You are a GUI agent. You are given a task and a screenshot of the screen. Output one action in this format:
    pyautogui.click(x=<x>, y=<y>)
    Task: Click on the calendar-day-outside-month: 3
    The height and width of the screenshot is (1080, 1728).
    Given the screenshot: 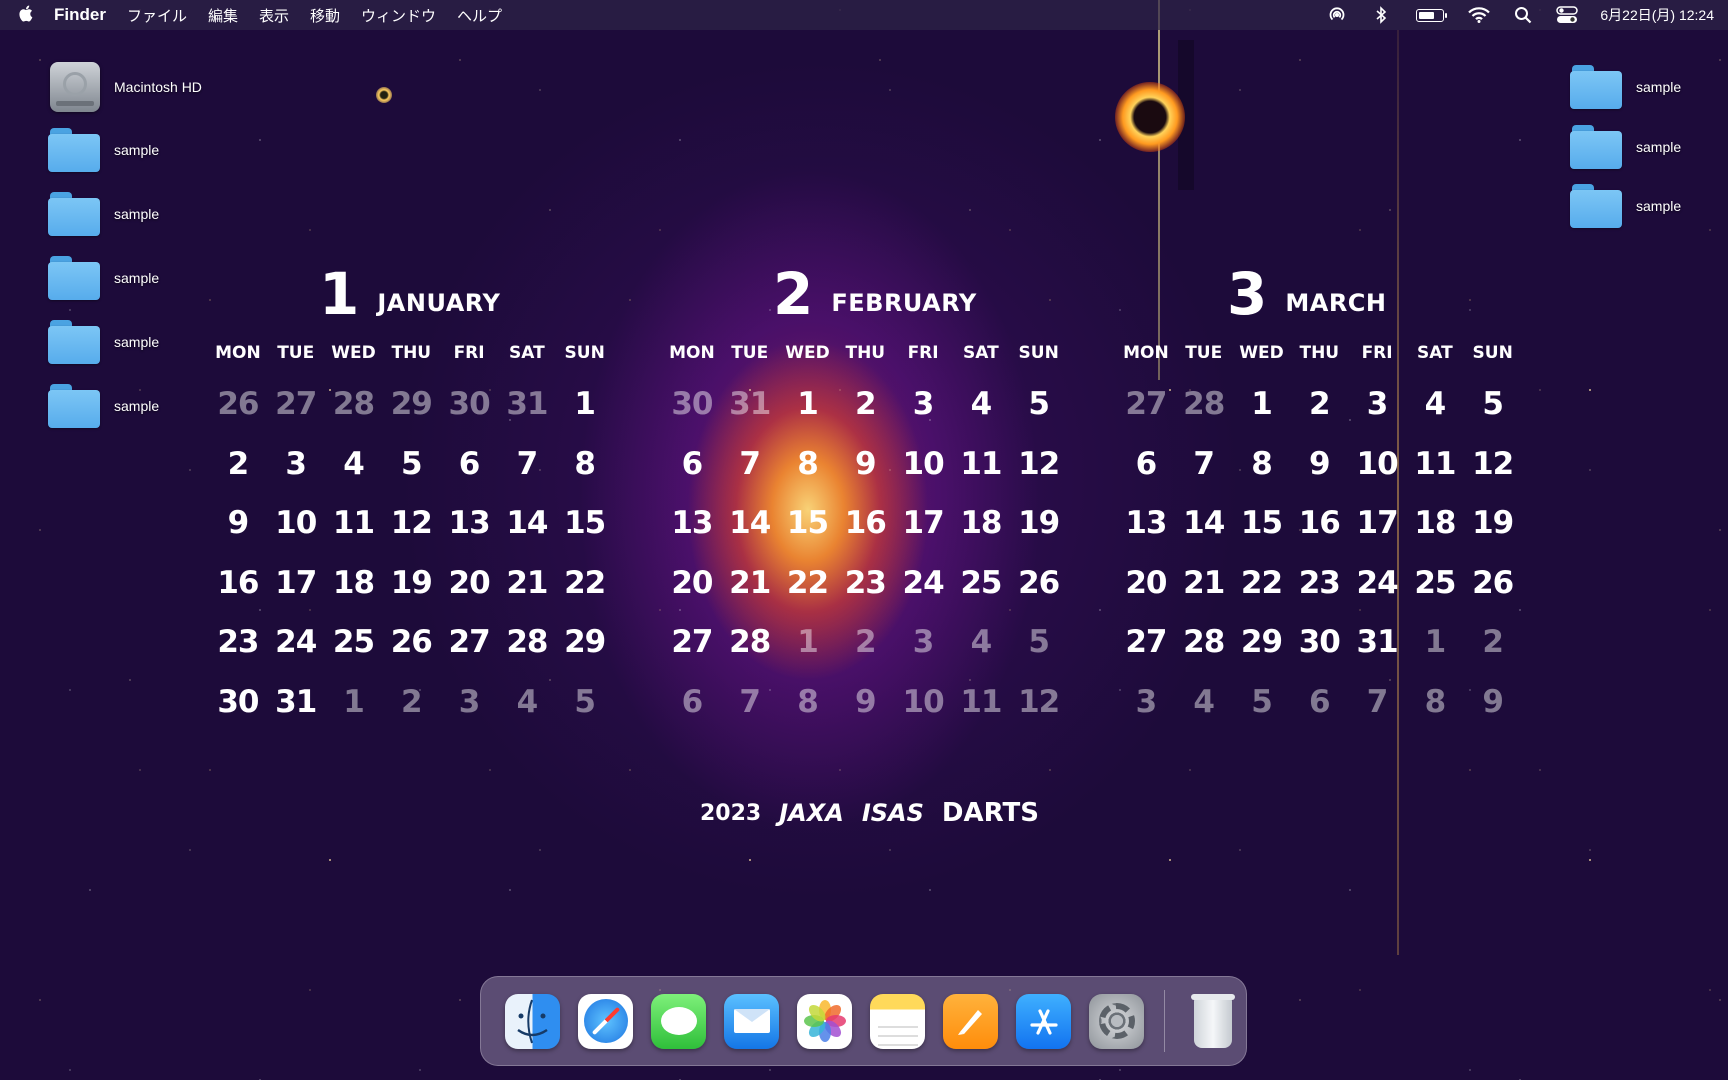 What is the action you would take?
    pyautogui.click(x=923, y=642)
    